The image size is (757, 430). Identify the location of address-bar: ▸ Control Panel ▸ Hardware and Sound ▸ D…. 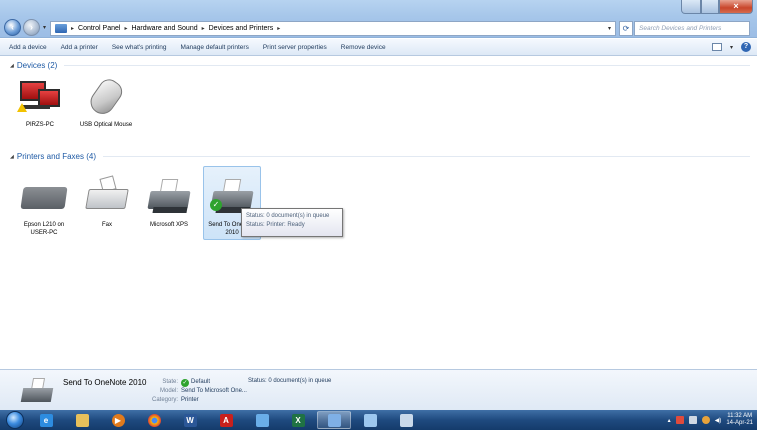
(333, 28).